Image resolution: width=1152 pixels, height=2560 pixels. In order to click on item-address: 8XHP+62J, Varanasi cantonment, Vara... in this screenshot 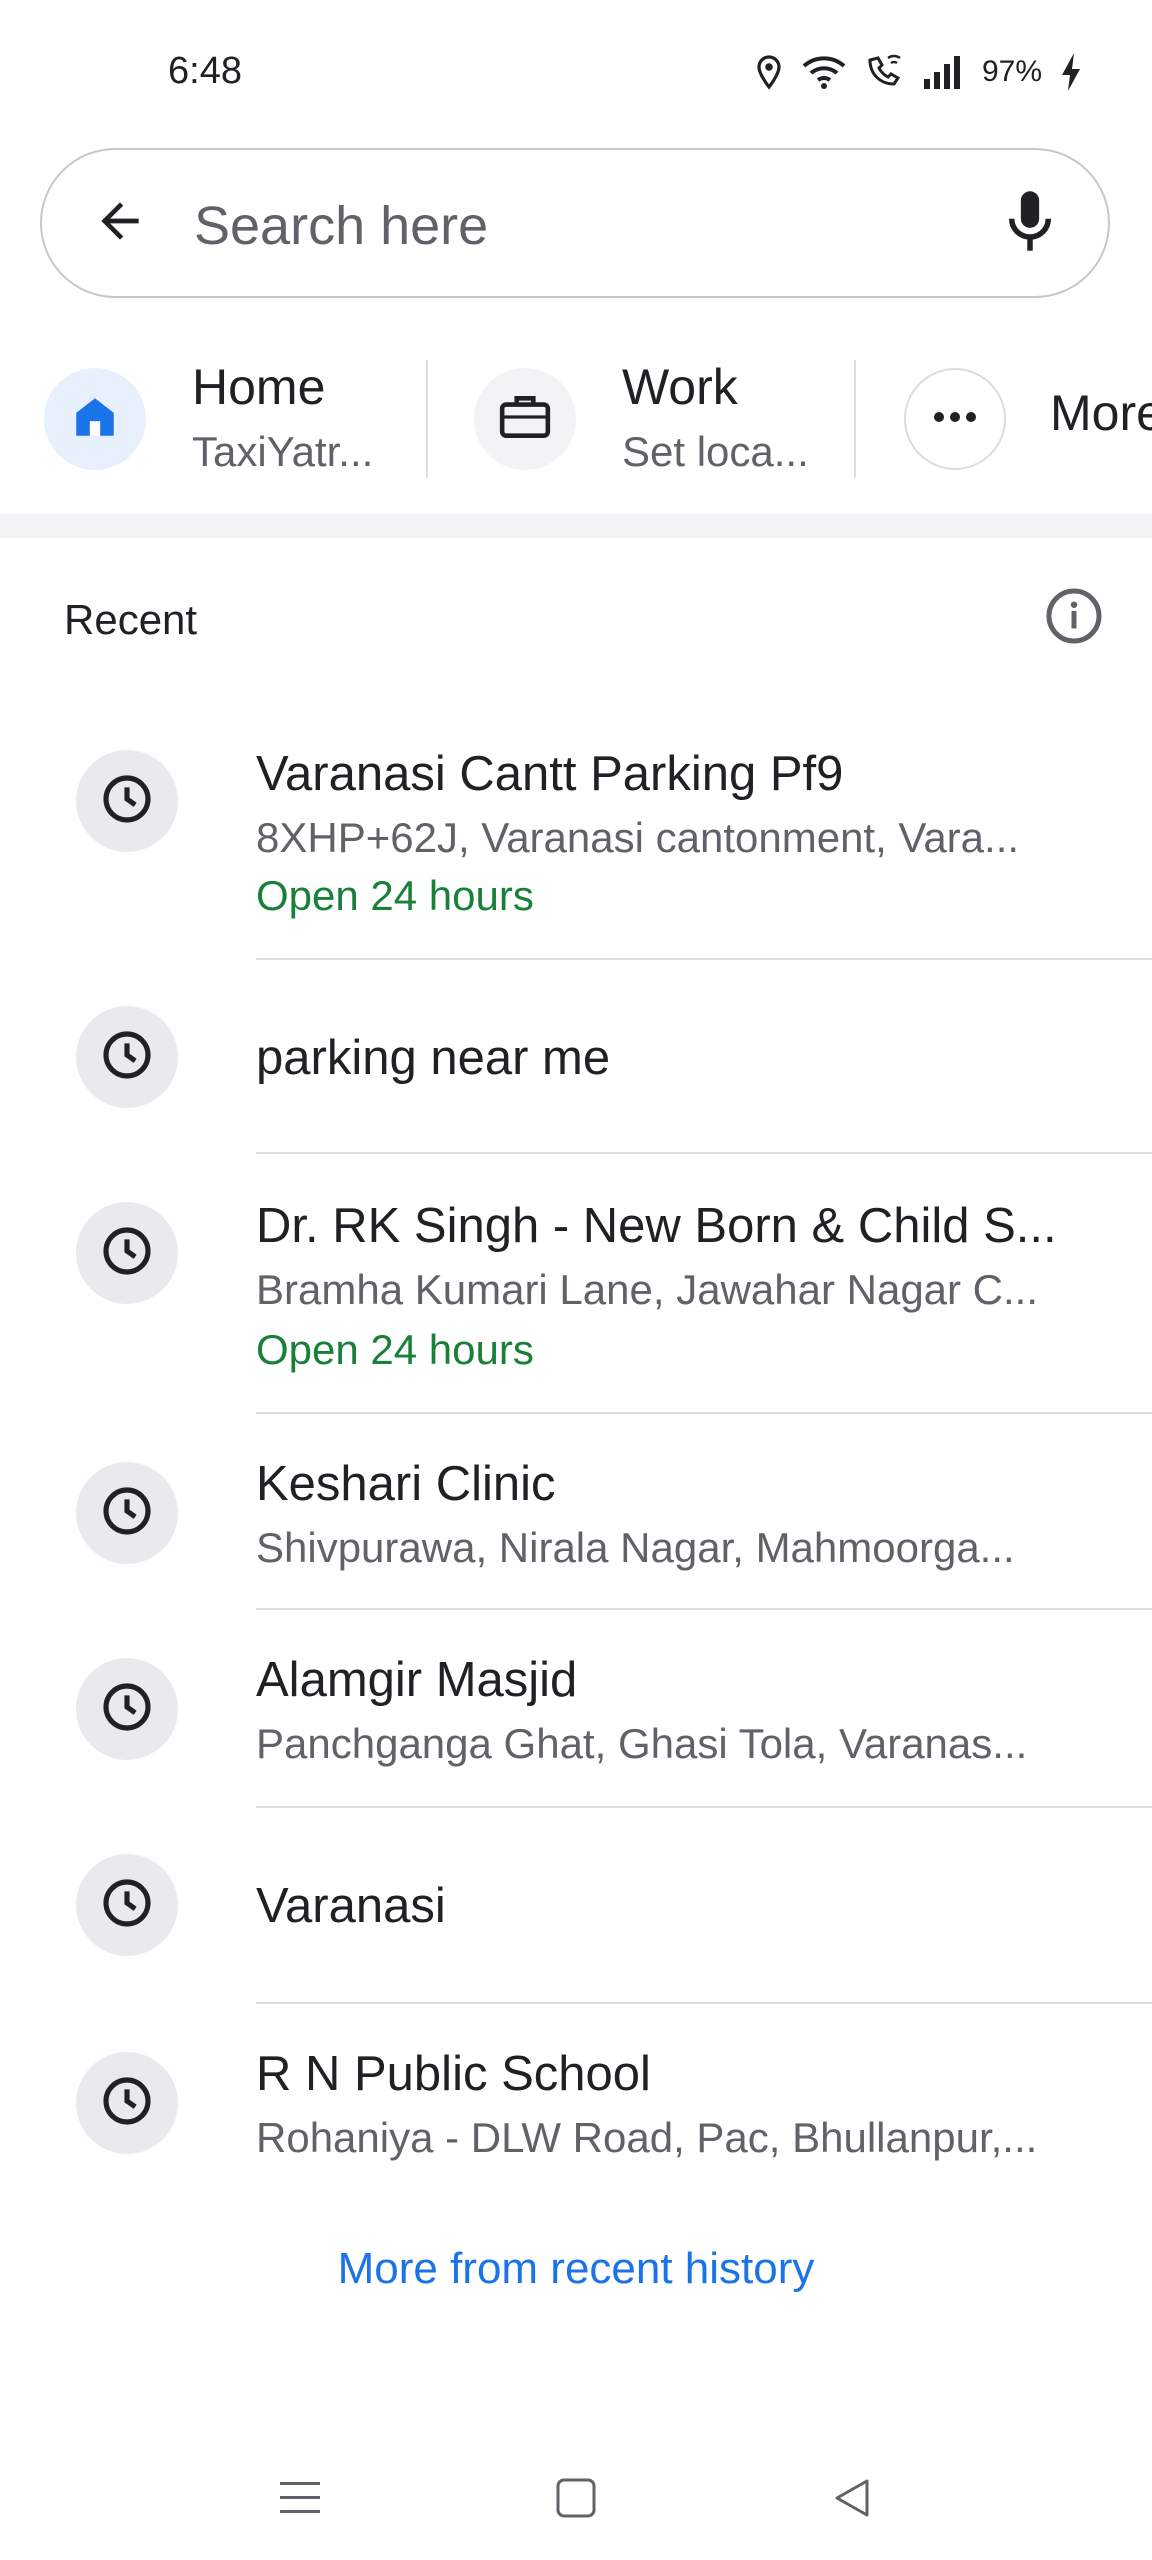, I will do `click(638, 837)`.